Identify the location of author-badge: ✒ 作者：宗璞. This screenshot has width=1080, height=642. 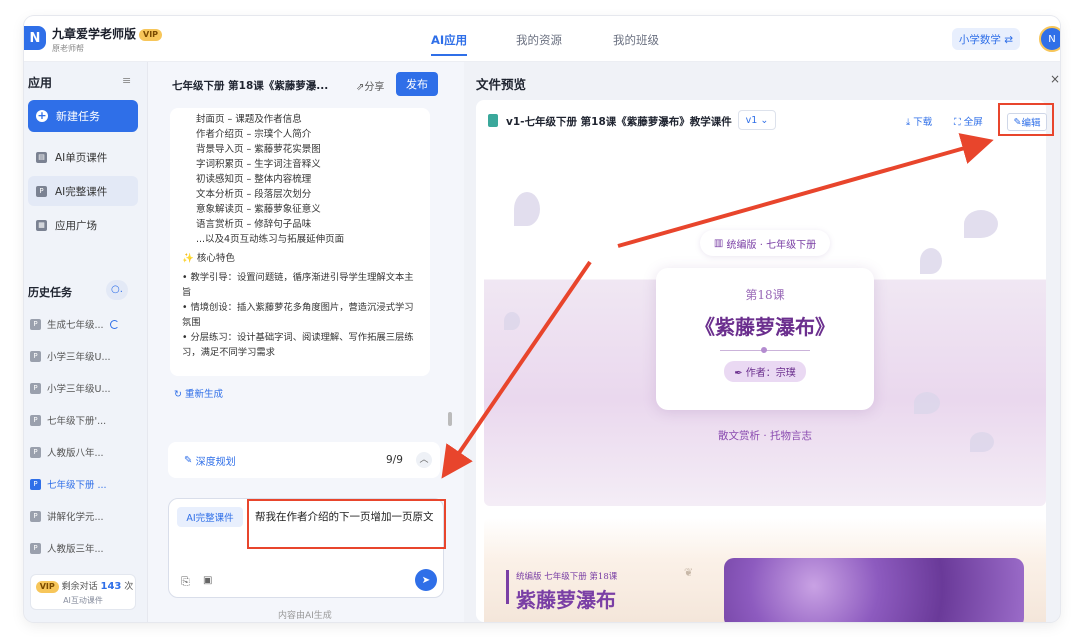
(765, 371).